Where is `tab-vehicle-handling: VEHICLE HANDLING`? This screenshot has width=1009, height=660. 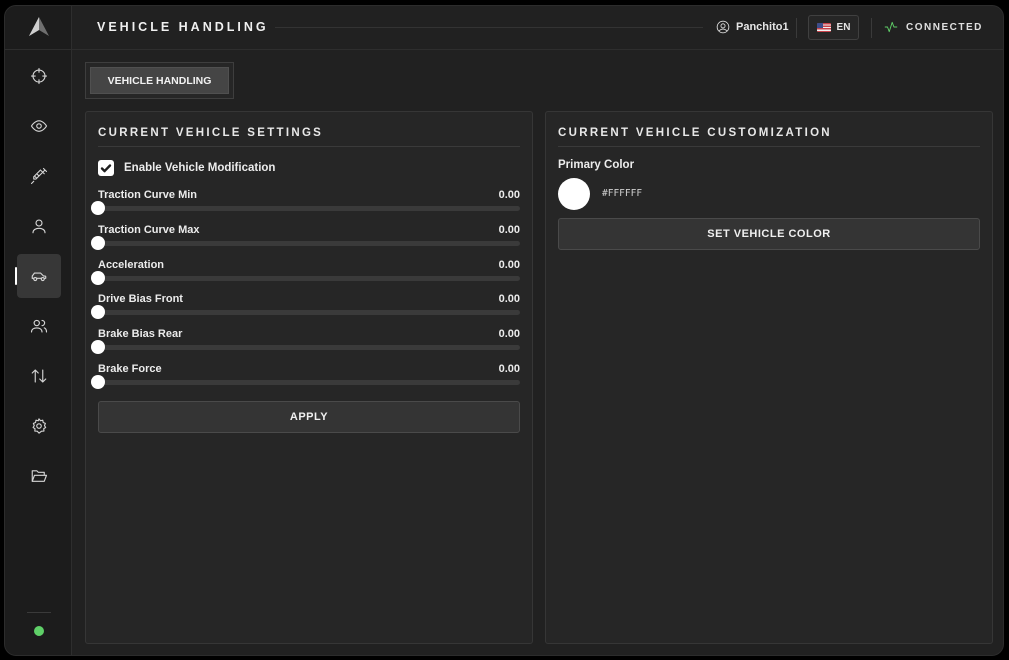 tab-vehicle-handling: VEHICLE HANDLING is located at coordinates (159, 80).